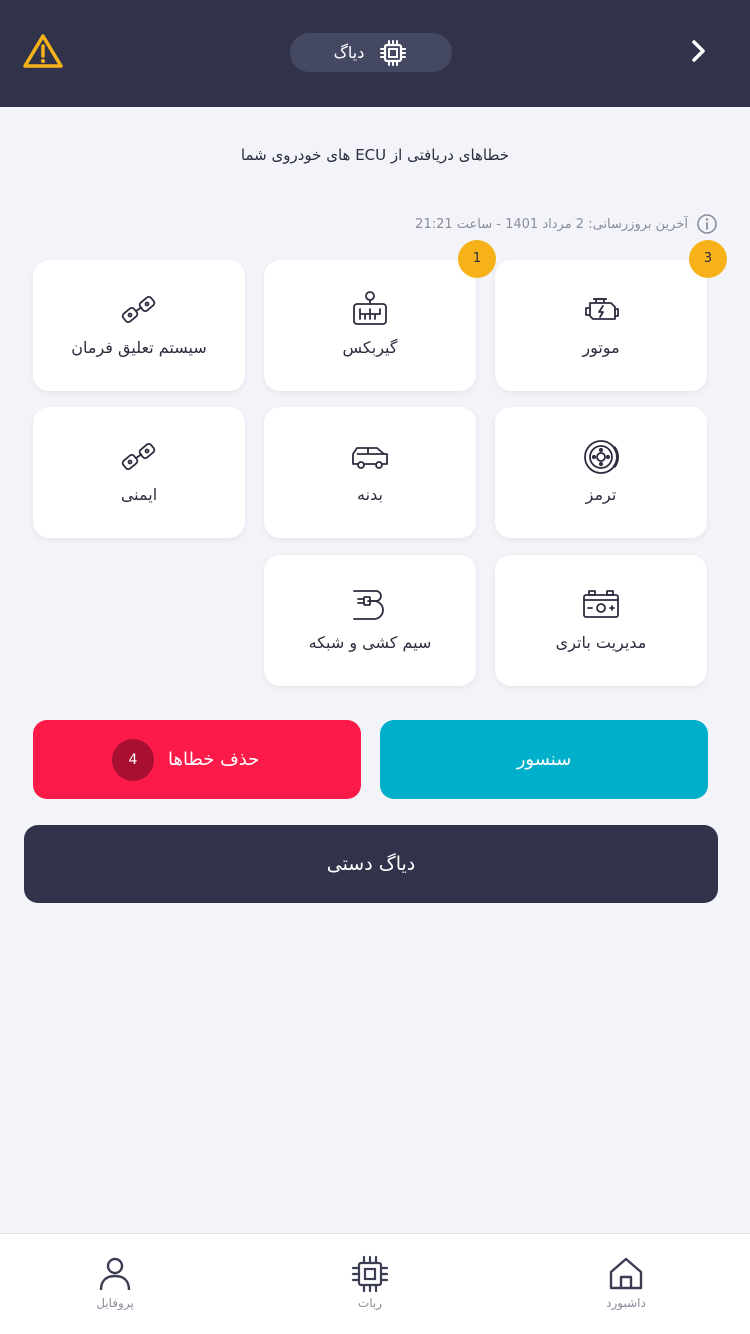 The image size is (750, 1334). I want to click on nav-item-robot: ربات, so click(370, 1288).